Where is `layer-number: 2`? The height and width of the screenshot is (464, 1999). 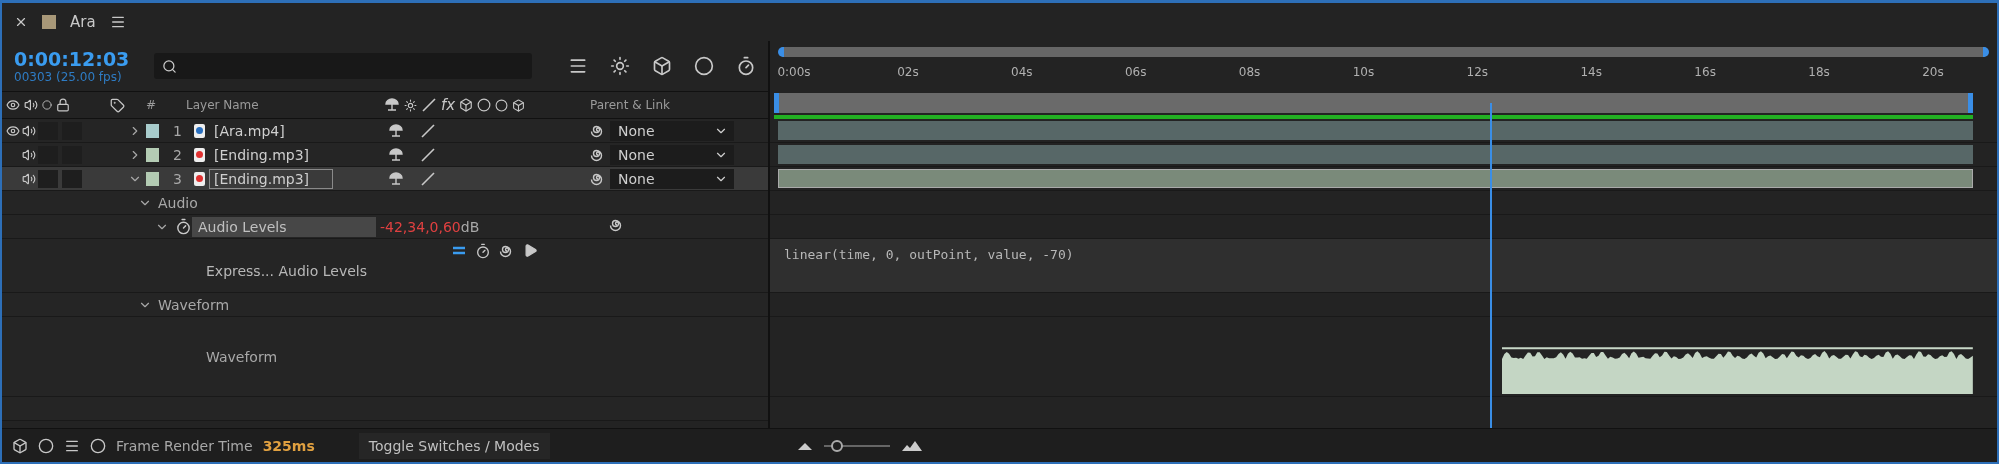 layer-number: 2 is located at coordinates (177, 154).